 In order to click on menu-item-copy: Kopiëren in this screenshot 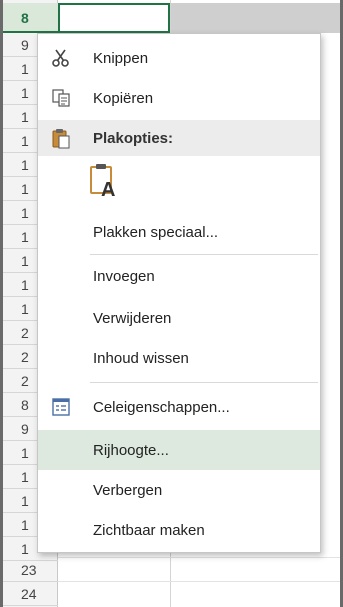, I will do `click(179, 98)`.